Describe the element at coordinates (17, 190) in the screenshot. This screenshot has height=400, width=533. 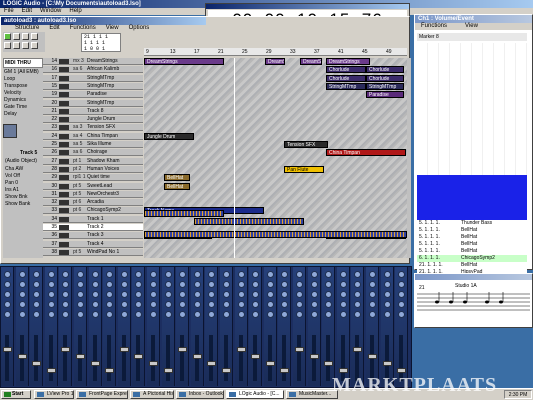
I see `param-ins: Ins A1` at that location.